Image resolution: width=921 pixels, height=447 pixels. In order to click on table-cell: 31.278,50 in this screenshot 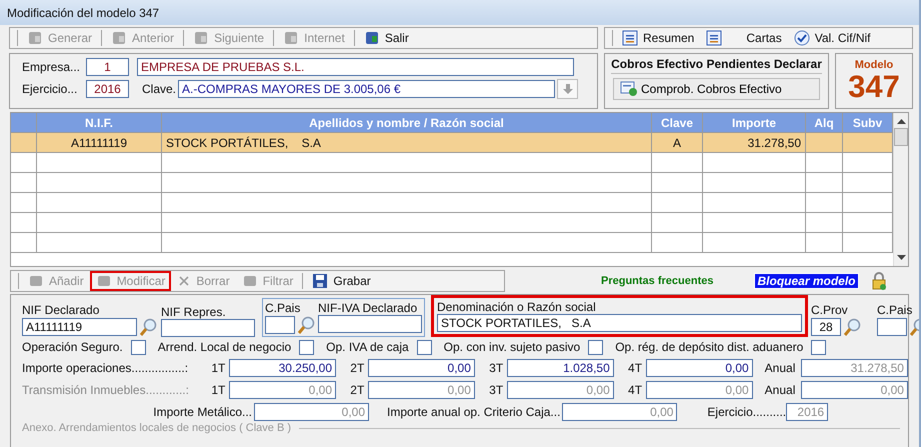, I will do `click(754, 142)`.